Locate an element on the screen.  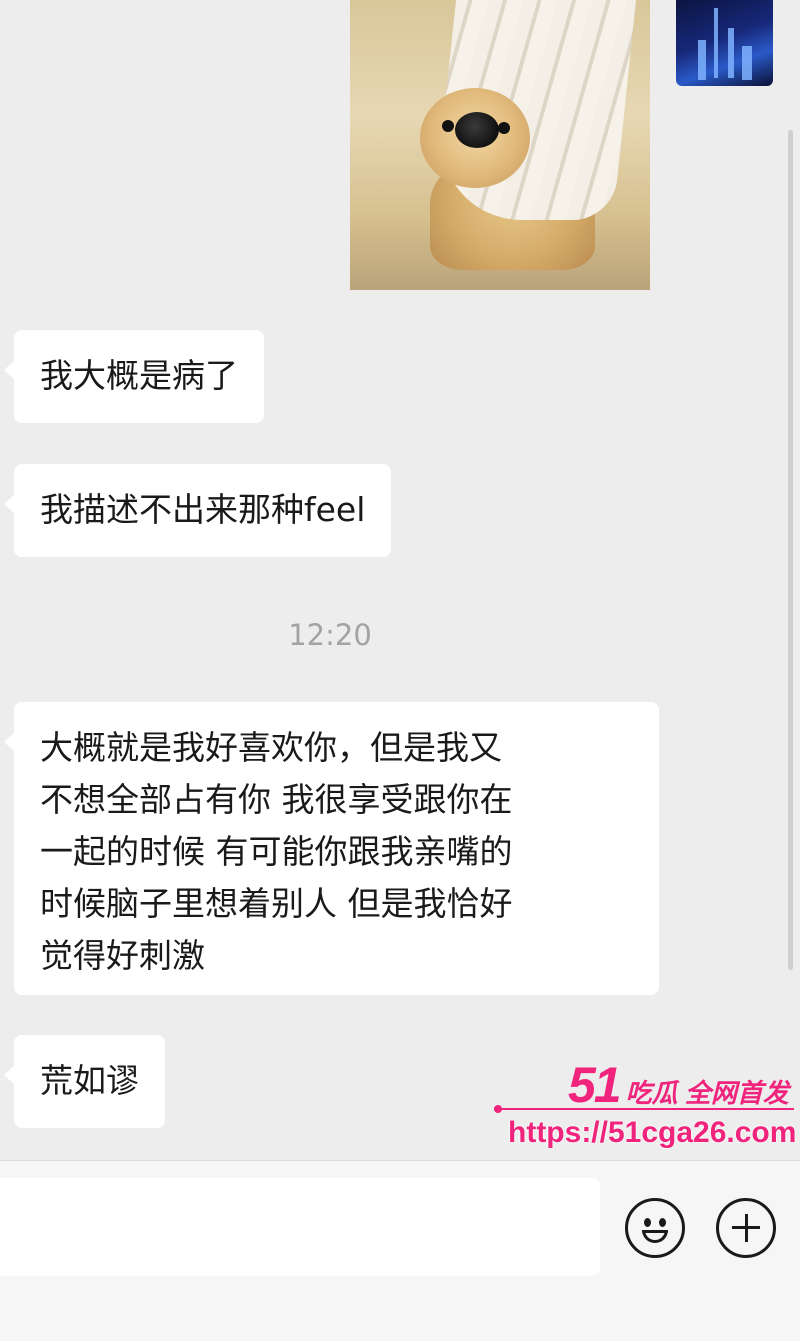
message-text: 我描述不出来那种feel is located at coordinates (203, 509).